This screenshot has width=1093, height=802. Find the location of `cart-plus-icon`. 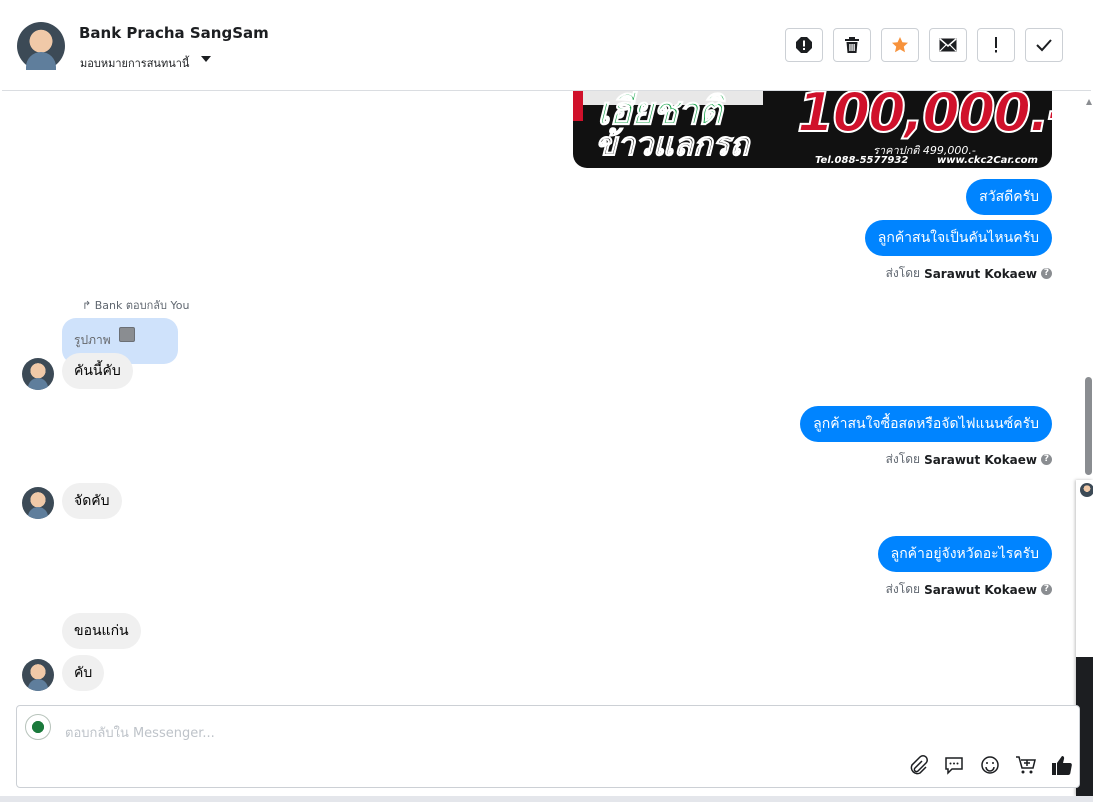

cart-plus-icon is located at coordinates (1026, 765).